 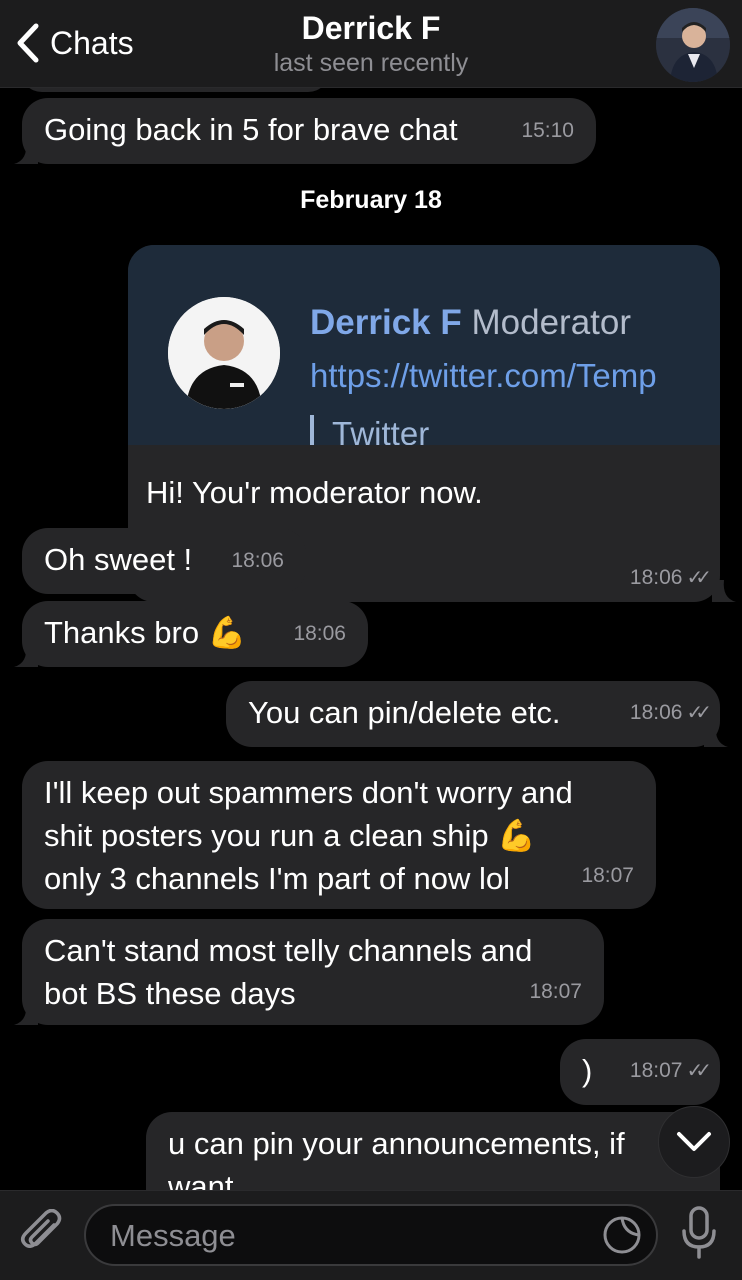 What do you see at coordinates (483, 376) in the screenshot?
I see `preview-link: https://twitter.com/Temp` at bounding box center [483, 376].